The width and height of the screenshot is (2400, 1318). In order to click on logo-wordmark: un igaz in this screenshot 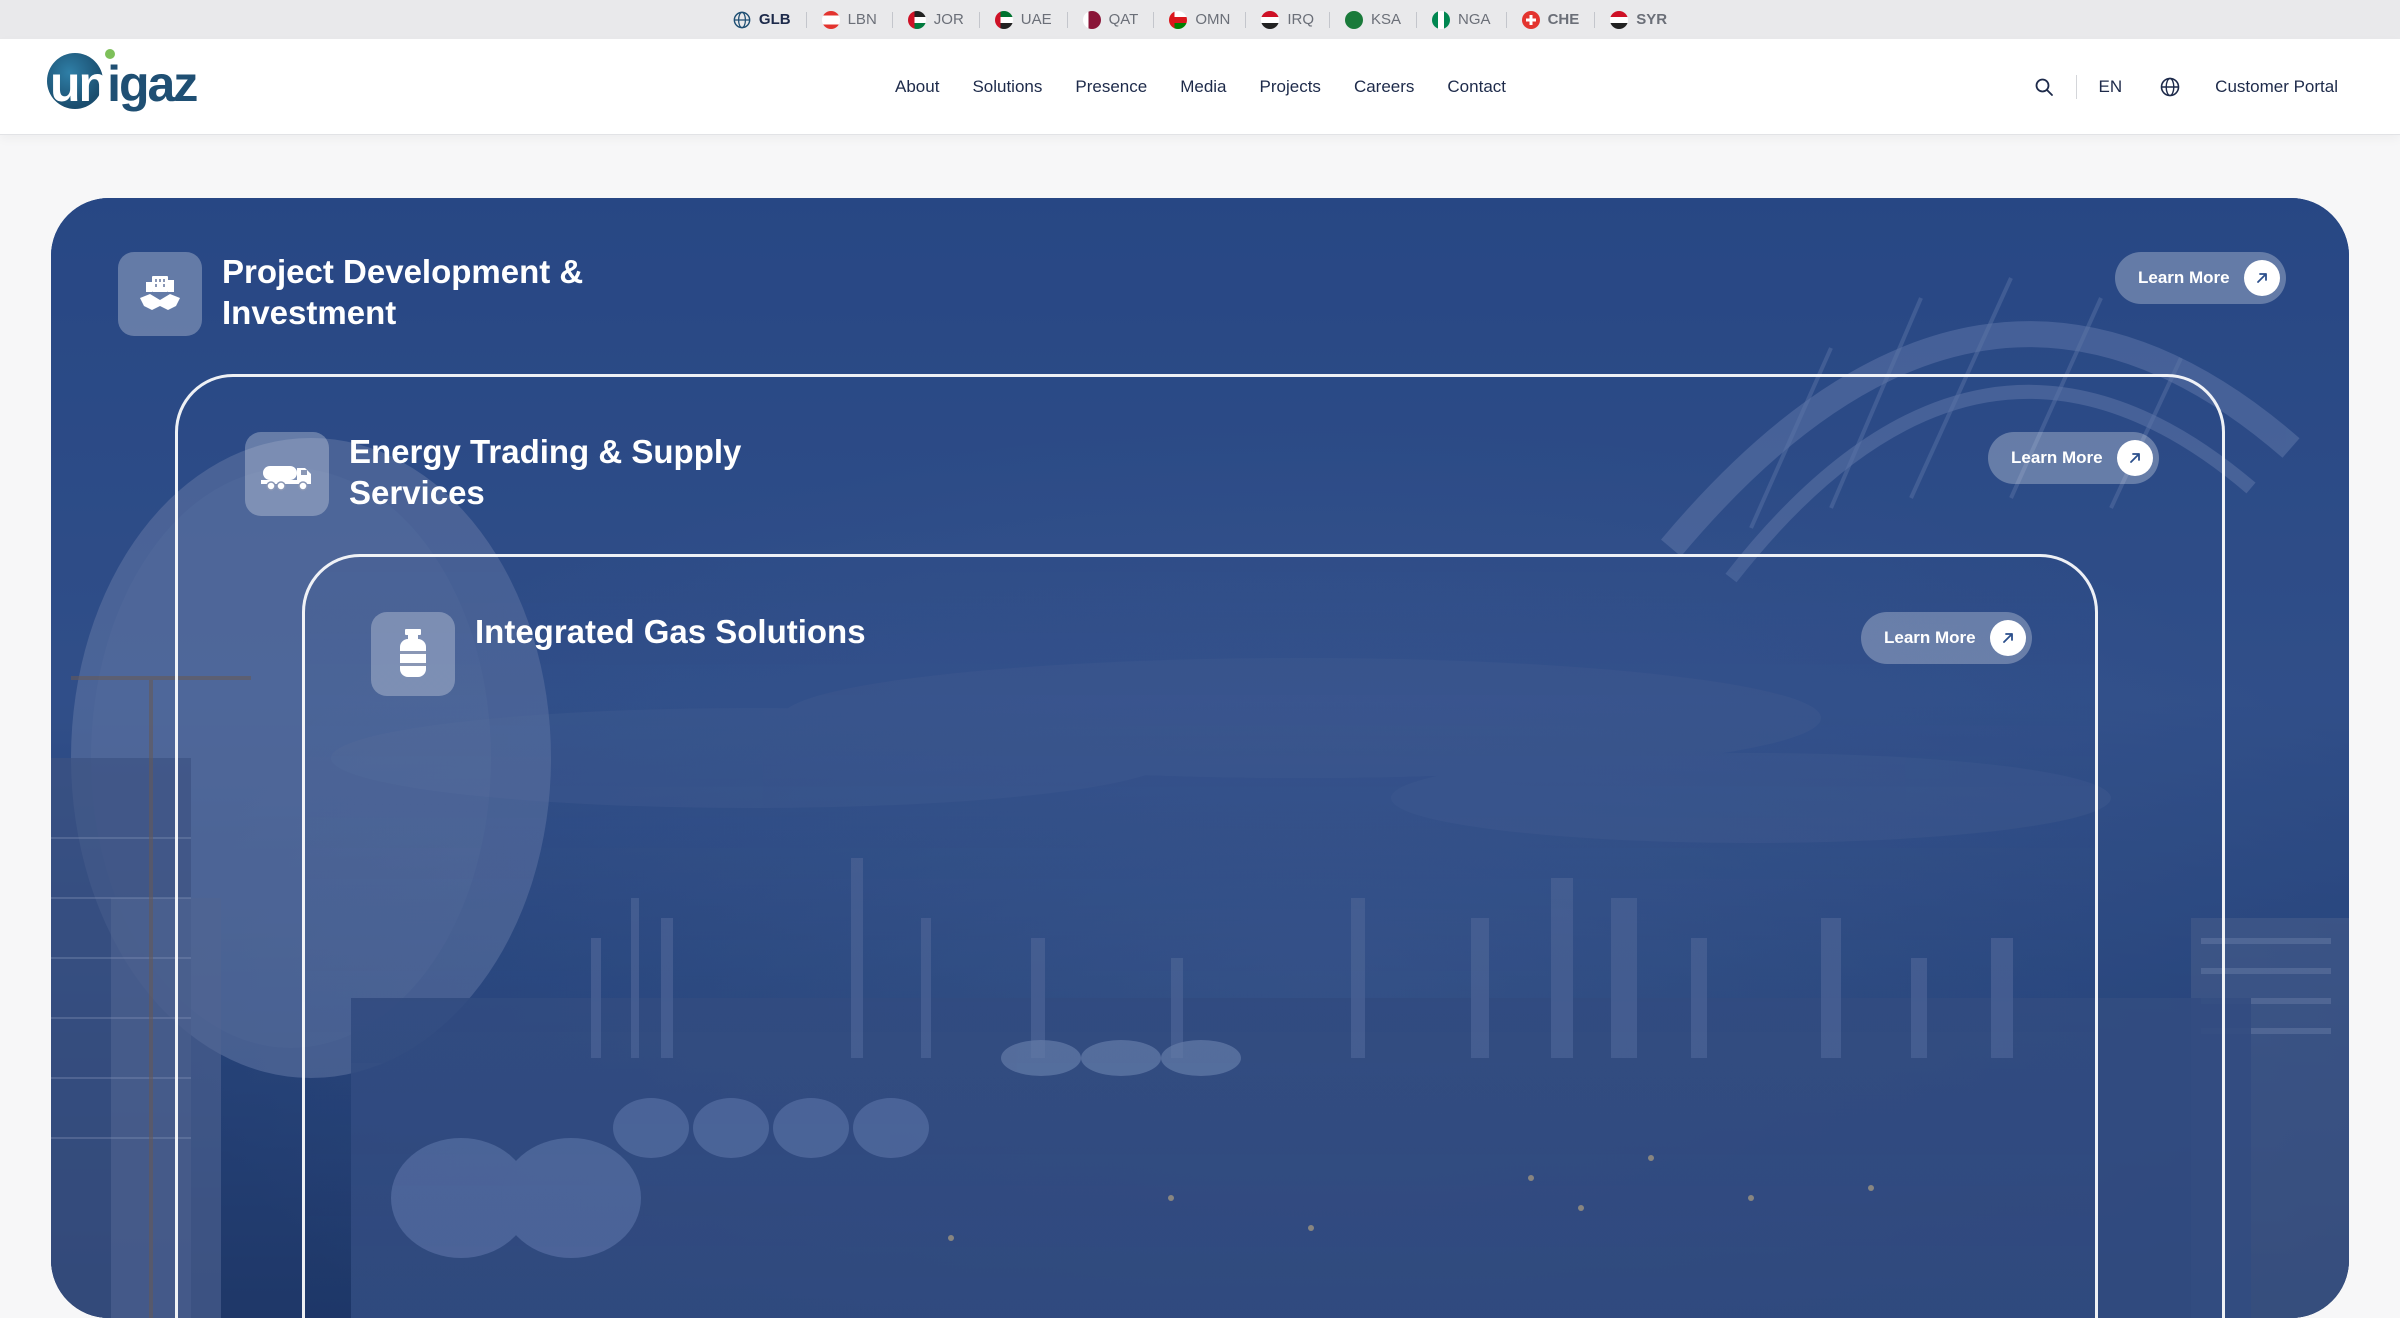, I will do `click(122, 81)`.